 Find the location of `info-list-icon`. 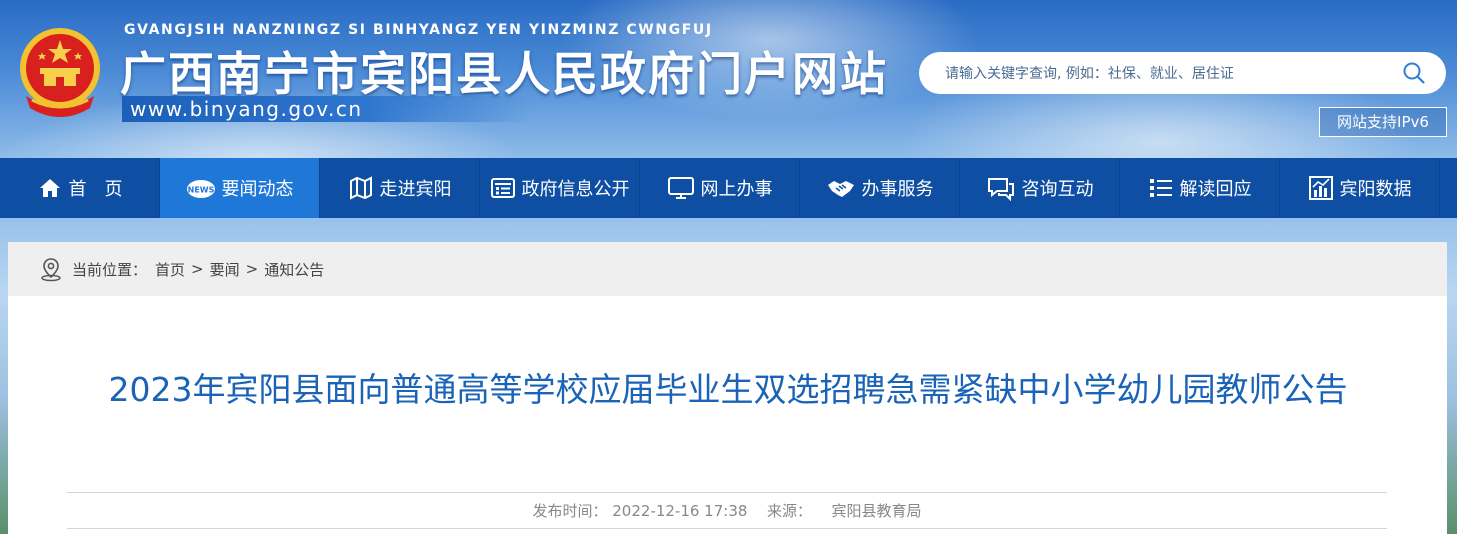

info-list-icon is located at coordinates (502, 188).